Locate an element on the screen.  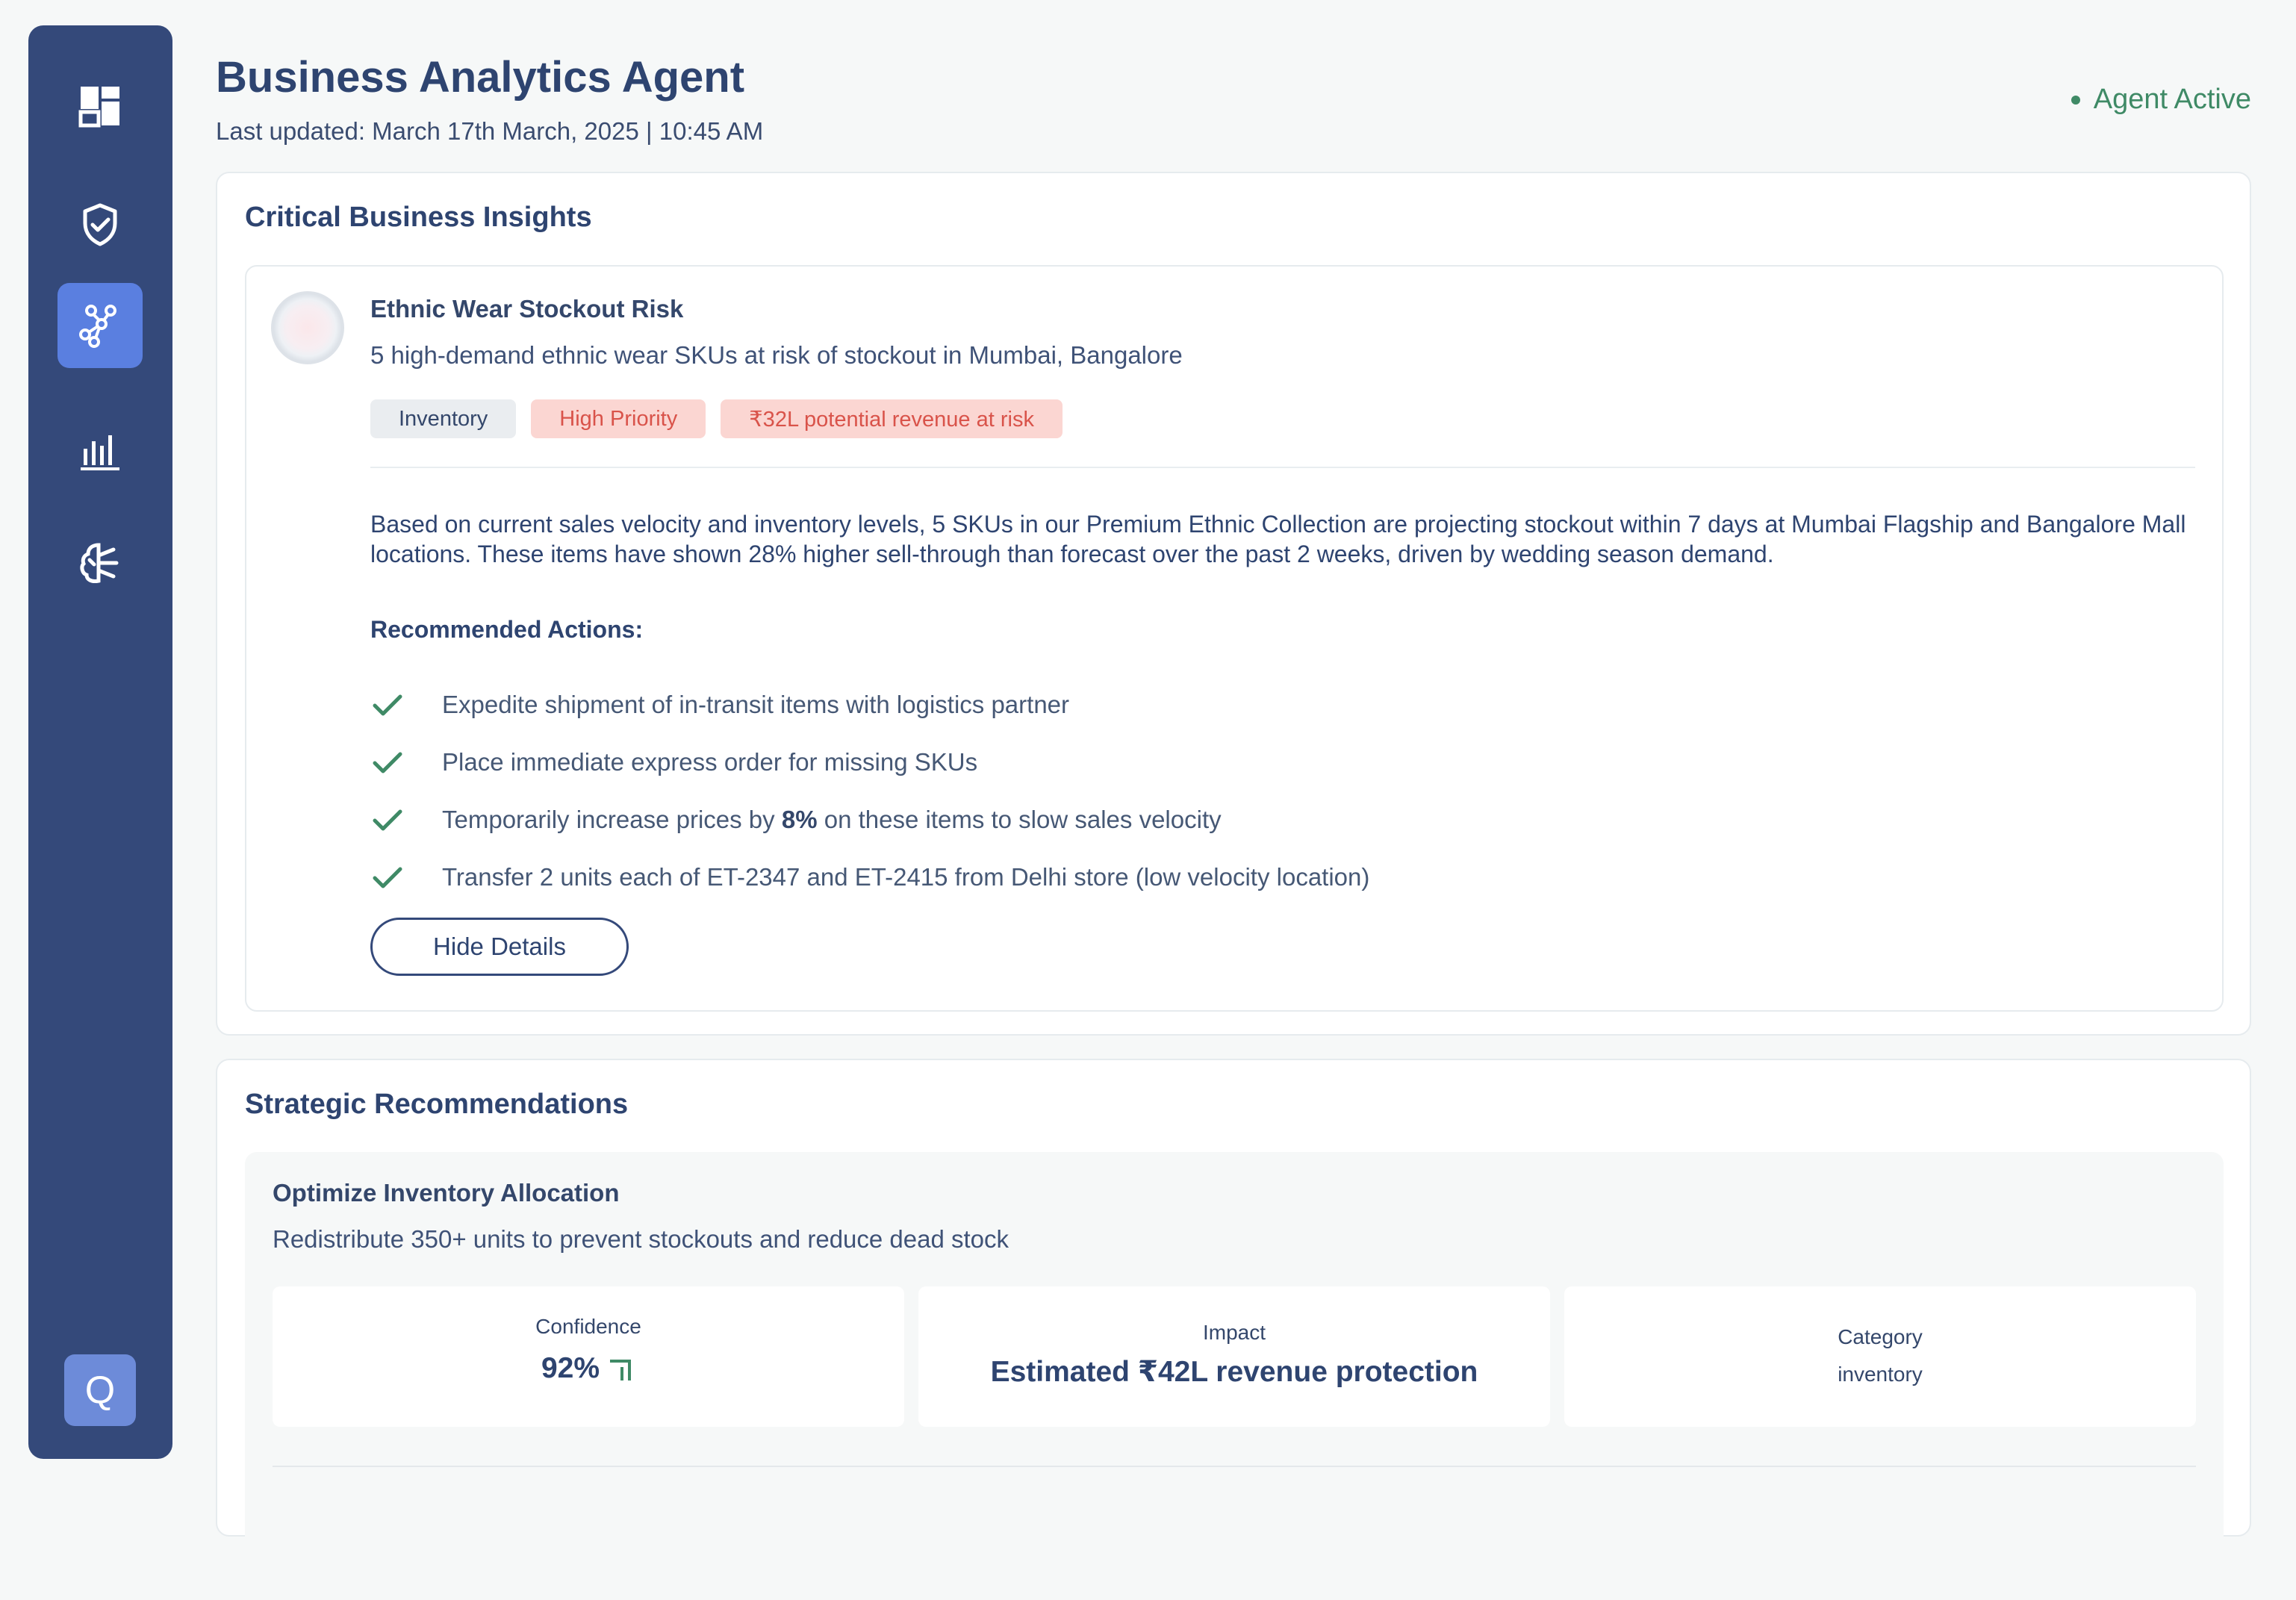
insight-status-icon is located at coordinates (307, 327).